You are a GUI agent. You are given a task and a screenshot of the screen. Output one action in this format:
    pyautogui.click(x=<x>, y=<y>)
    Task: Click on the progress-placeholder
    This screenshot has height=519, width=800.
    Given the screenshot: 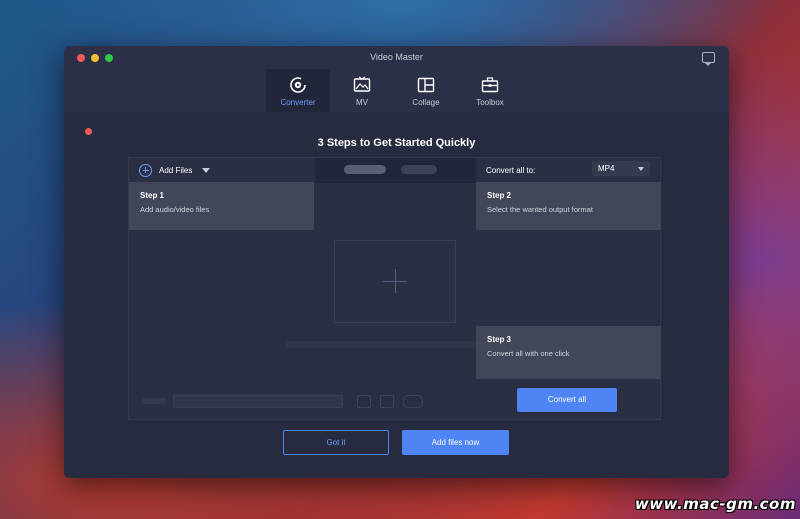 What is the action you would take?
    pyautogui.click(x=381, y=344)
    